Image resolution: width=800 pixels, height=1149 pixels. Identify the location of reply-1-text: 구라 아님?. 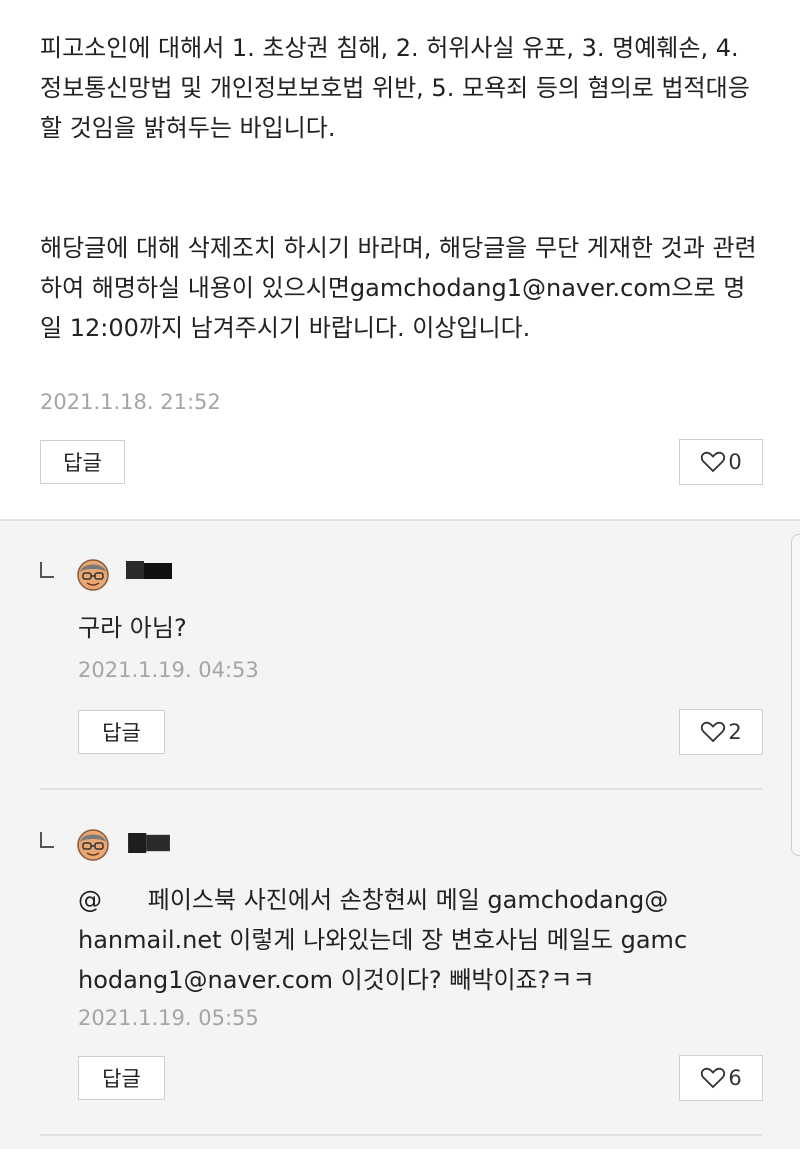
(132, 628).